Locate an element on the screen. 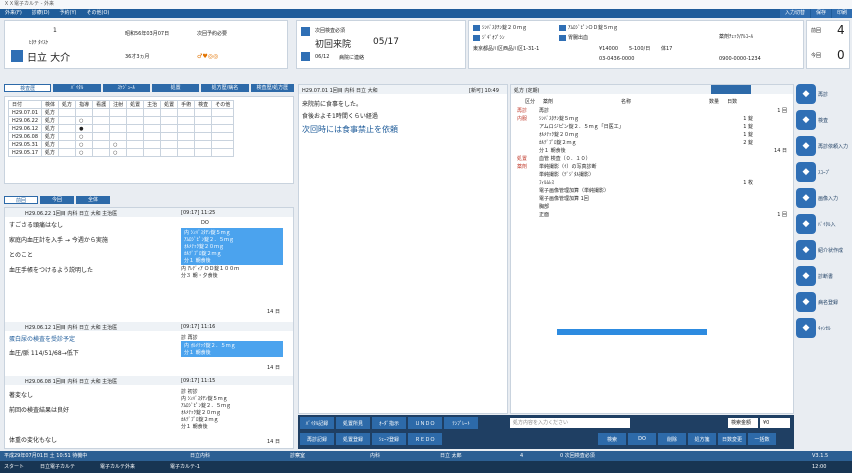  right-tool-button: ◆ ﾊﾞｲﾀﾙ入 is located at coordinates (823, 224).